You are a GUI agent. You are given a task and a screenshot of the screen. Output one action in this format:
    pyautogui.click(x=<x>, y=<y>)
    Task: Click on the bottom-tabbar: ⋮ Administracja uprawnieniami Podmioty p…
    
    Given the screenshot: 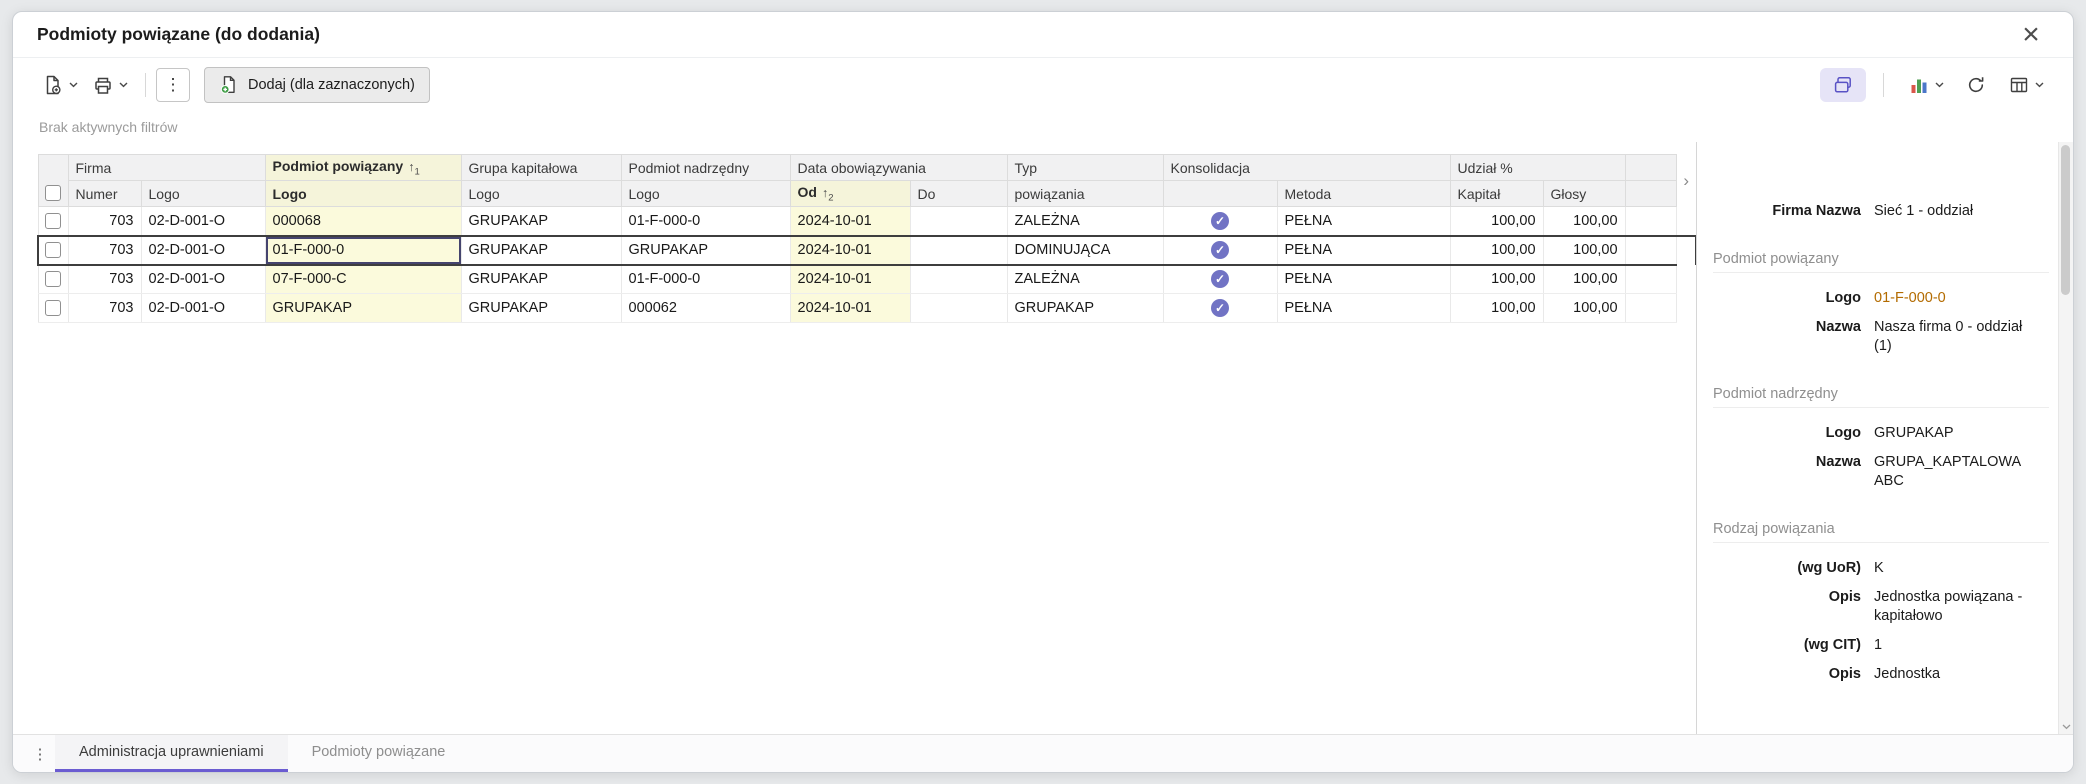 What is the action you would take?
    pyautogui.click(x=1043, y=753)
    